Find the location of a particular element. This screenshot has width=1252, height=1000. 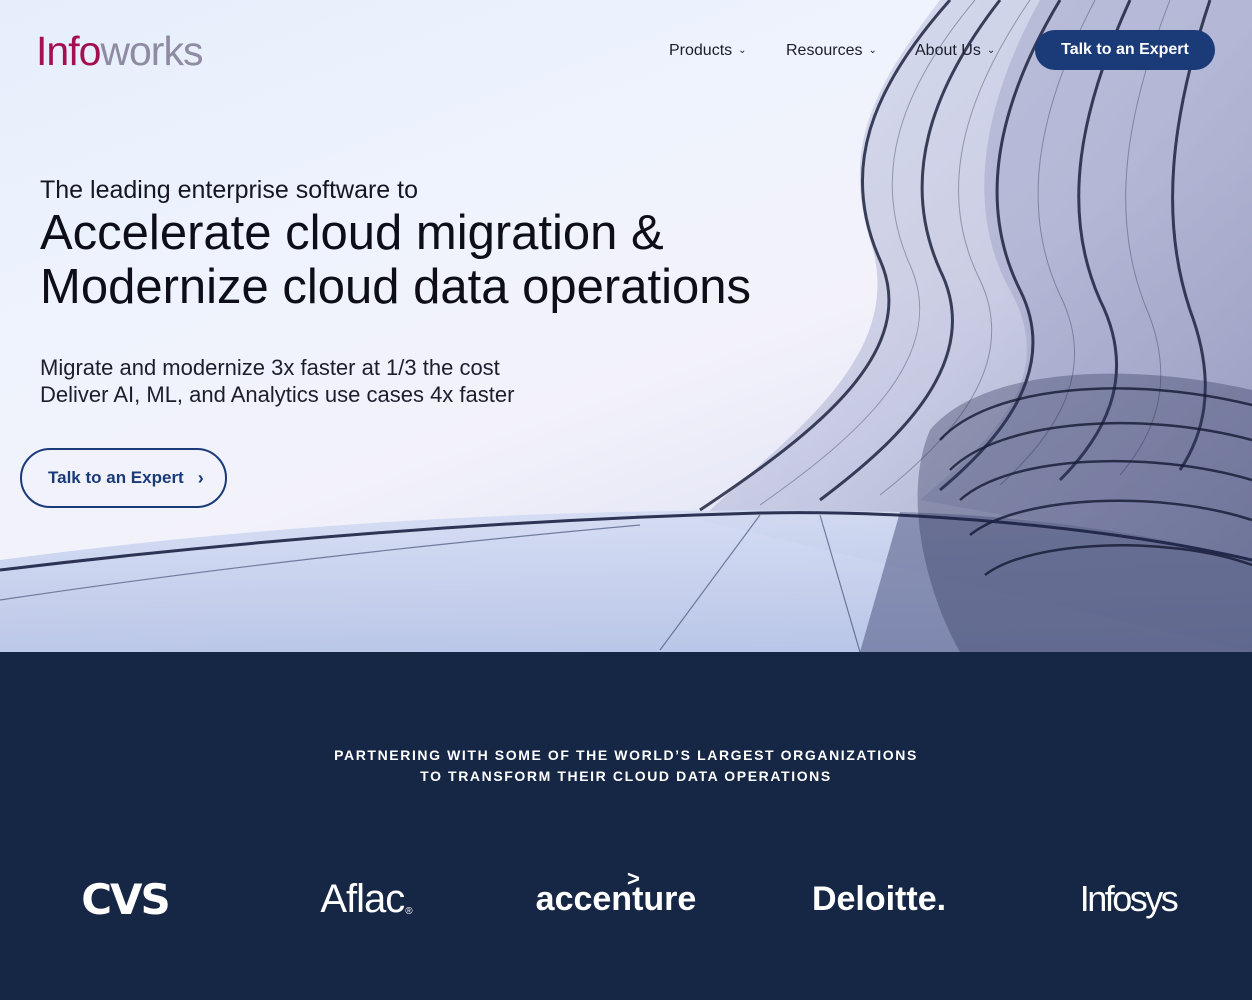

nav-item-about-us: About Us ⌄ is located at coordinates (955, 51).